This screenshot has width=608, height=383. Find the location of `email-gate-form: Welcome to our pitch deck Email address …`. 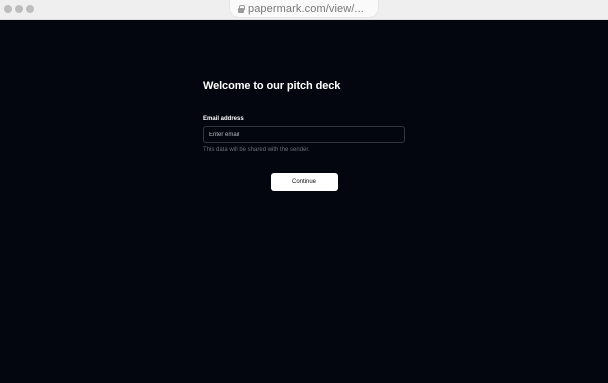

email-gate-form: Welcome to our pitch deck Email address … is located at coordinates (304, 135).